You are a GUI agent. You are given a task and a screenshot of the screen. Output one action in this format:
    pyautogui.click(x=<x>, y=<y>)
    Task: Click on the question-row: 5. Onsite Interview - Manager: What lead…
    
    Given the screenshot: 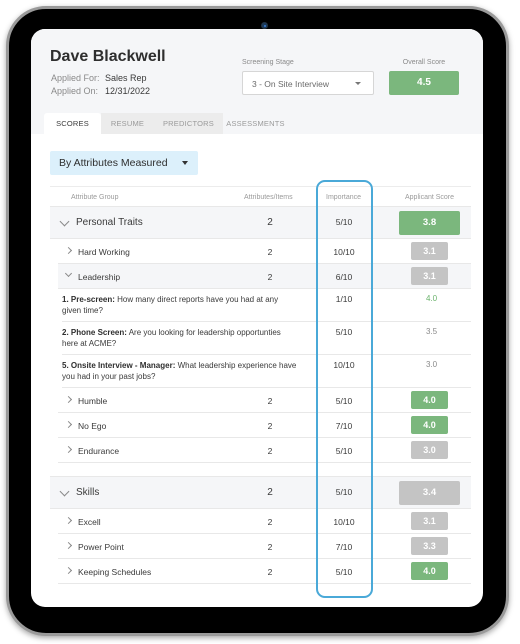 What is the action you would take?
    pyautogui.click(x=266, y=371)
    